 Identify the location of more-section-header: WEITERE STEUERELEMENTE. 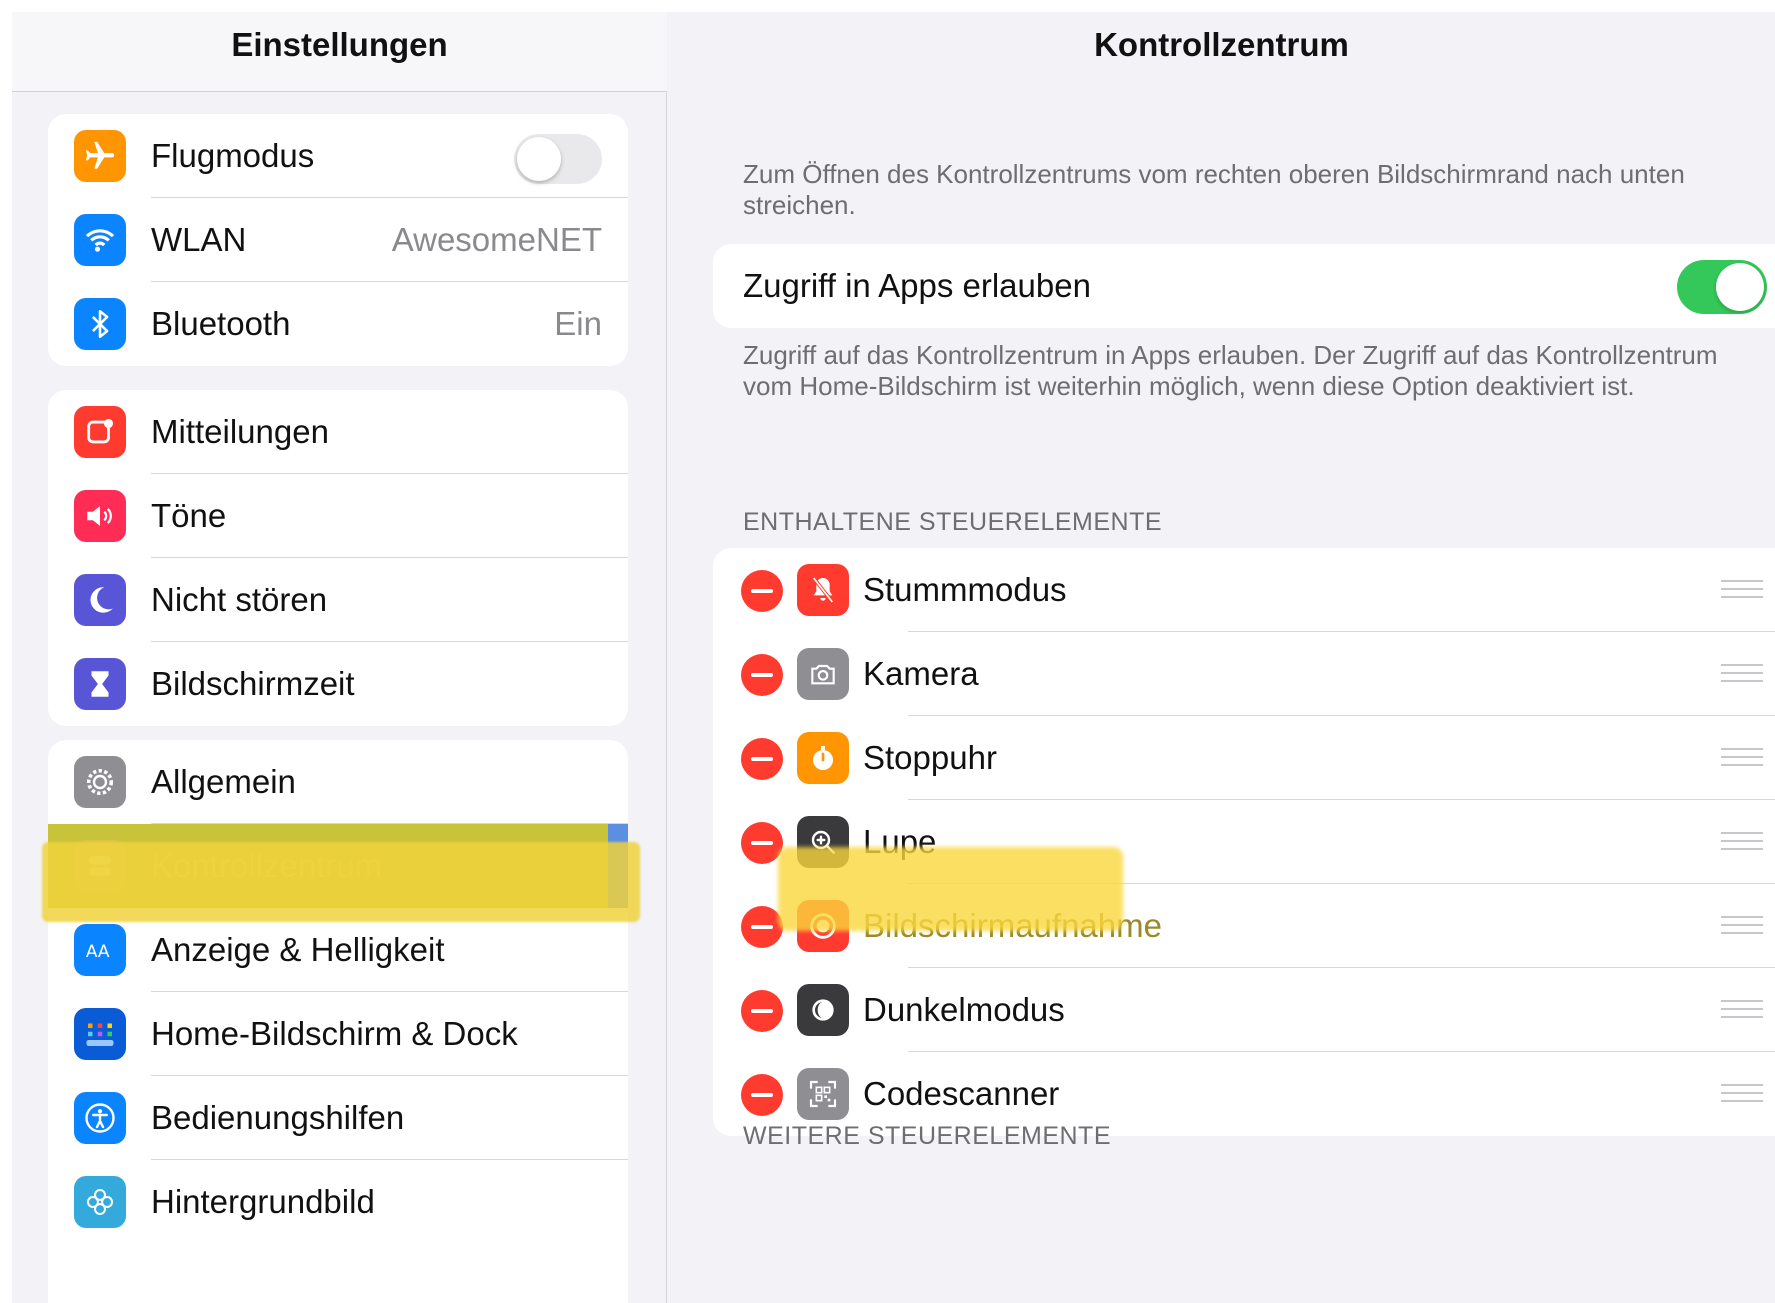
(927, 1136).